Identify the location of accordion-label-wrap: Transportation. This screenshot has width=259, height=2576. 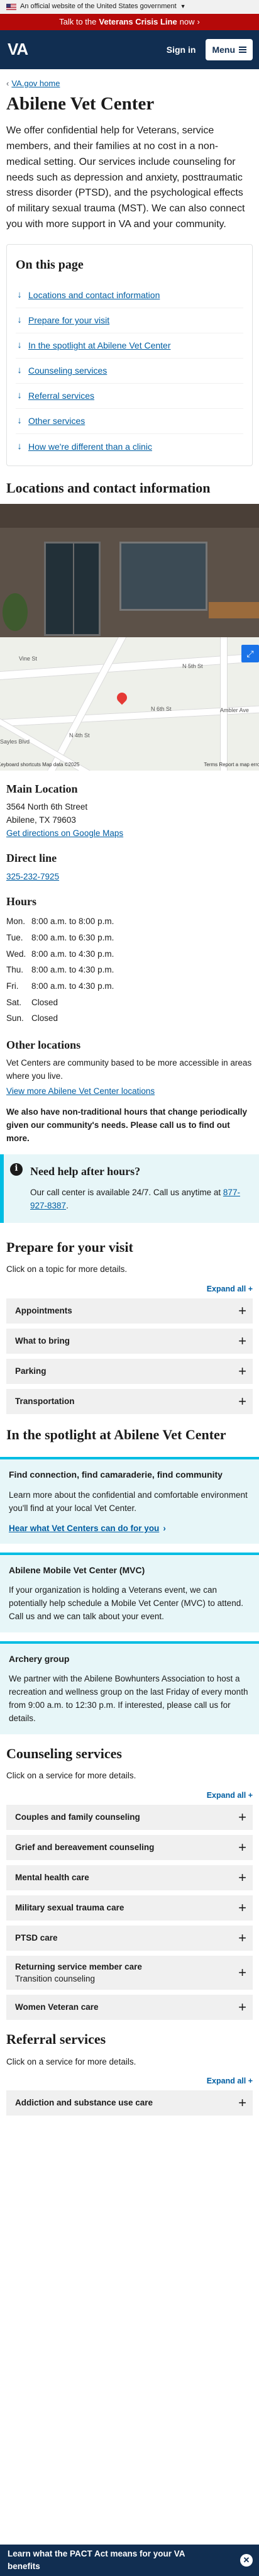
(45, 1401).